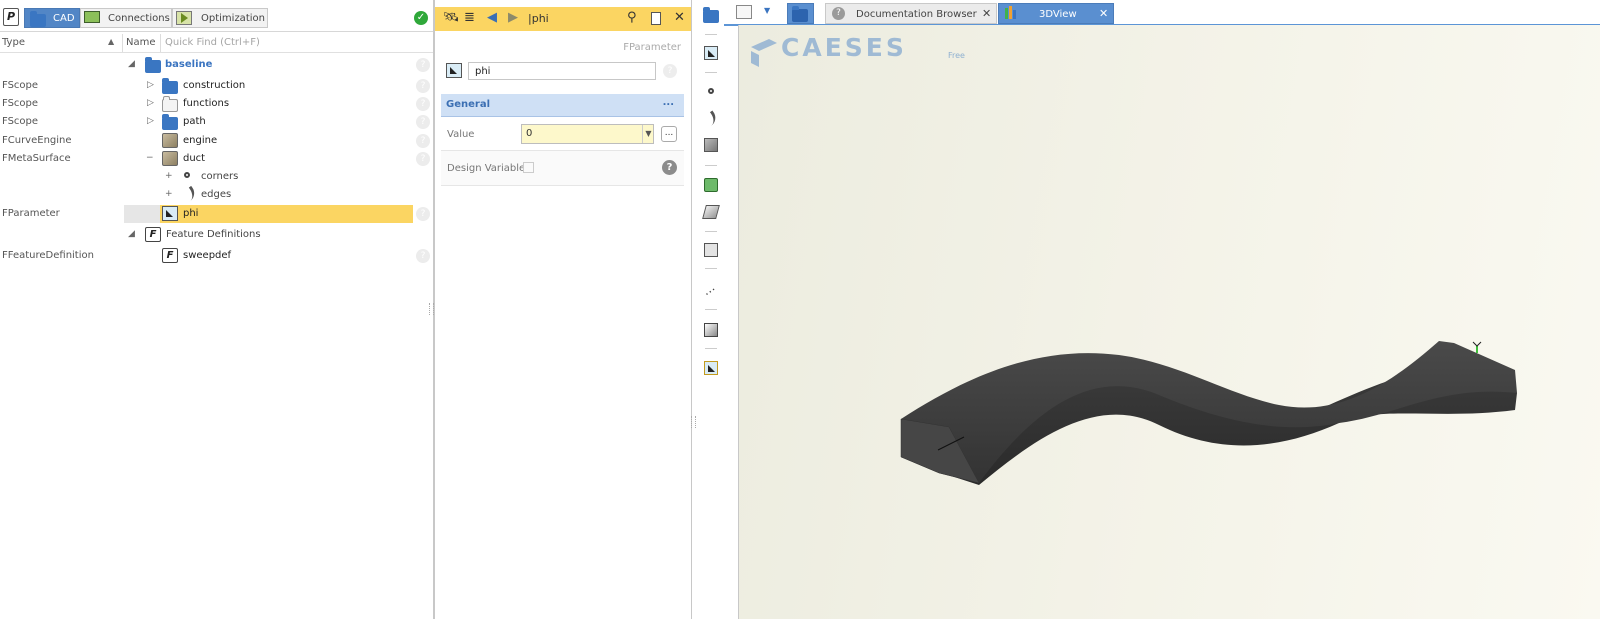  Describe the element at coordinates (220, 18) in the screenshot. I see `tab-optimization: Optimization` at that location.